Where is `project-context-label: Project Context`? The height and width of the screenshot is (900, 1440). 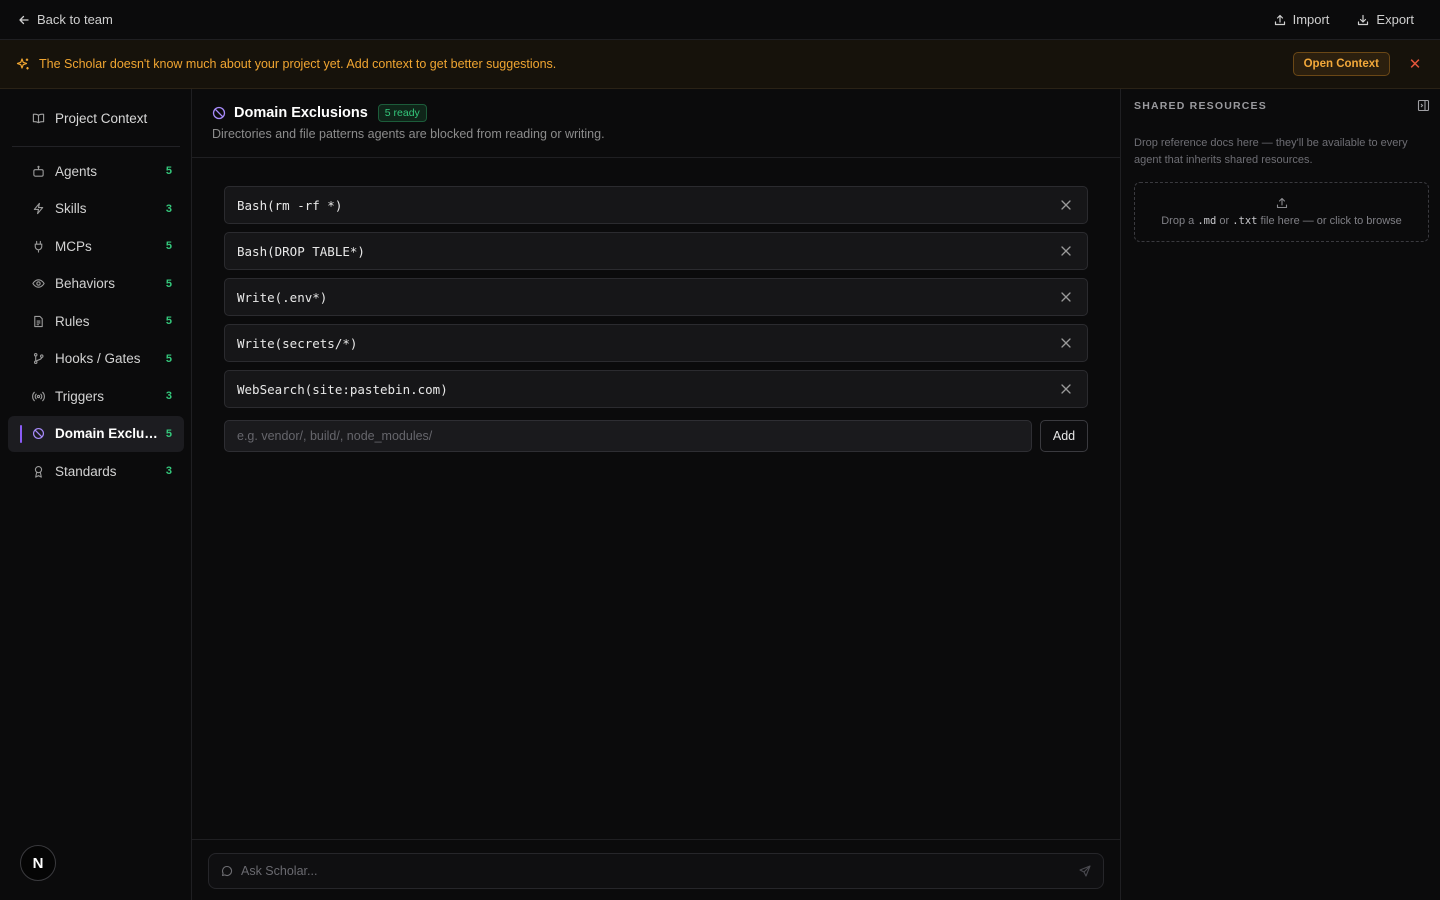
project-context-label: Project Context is located at coordinates (101, 118).